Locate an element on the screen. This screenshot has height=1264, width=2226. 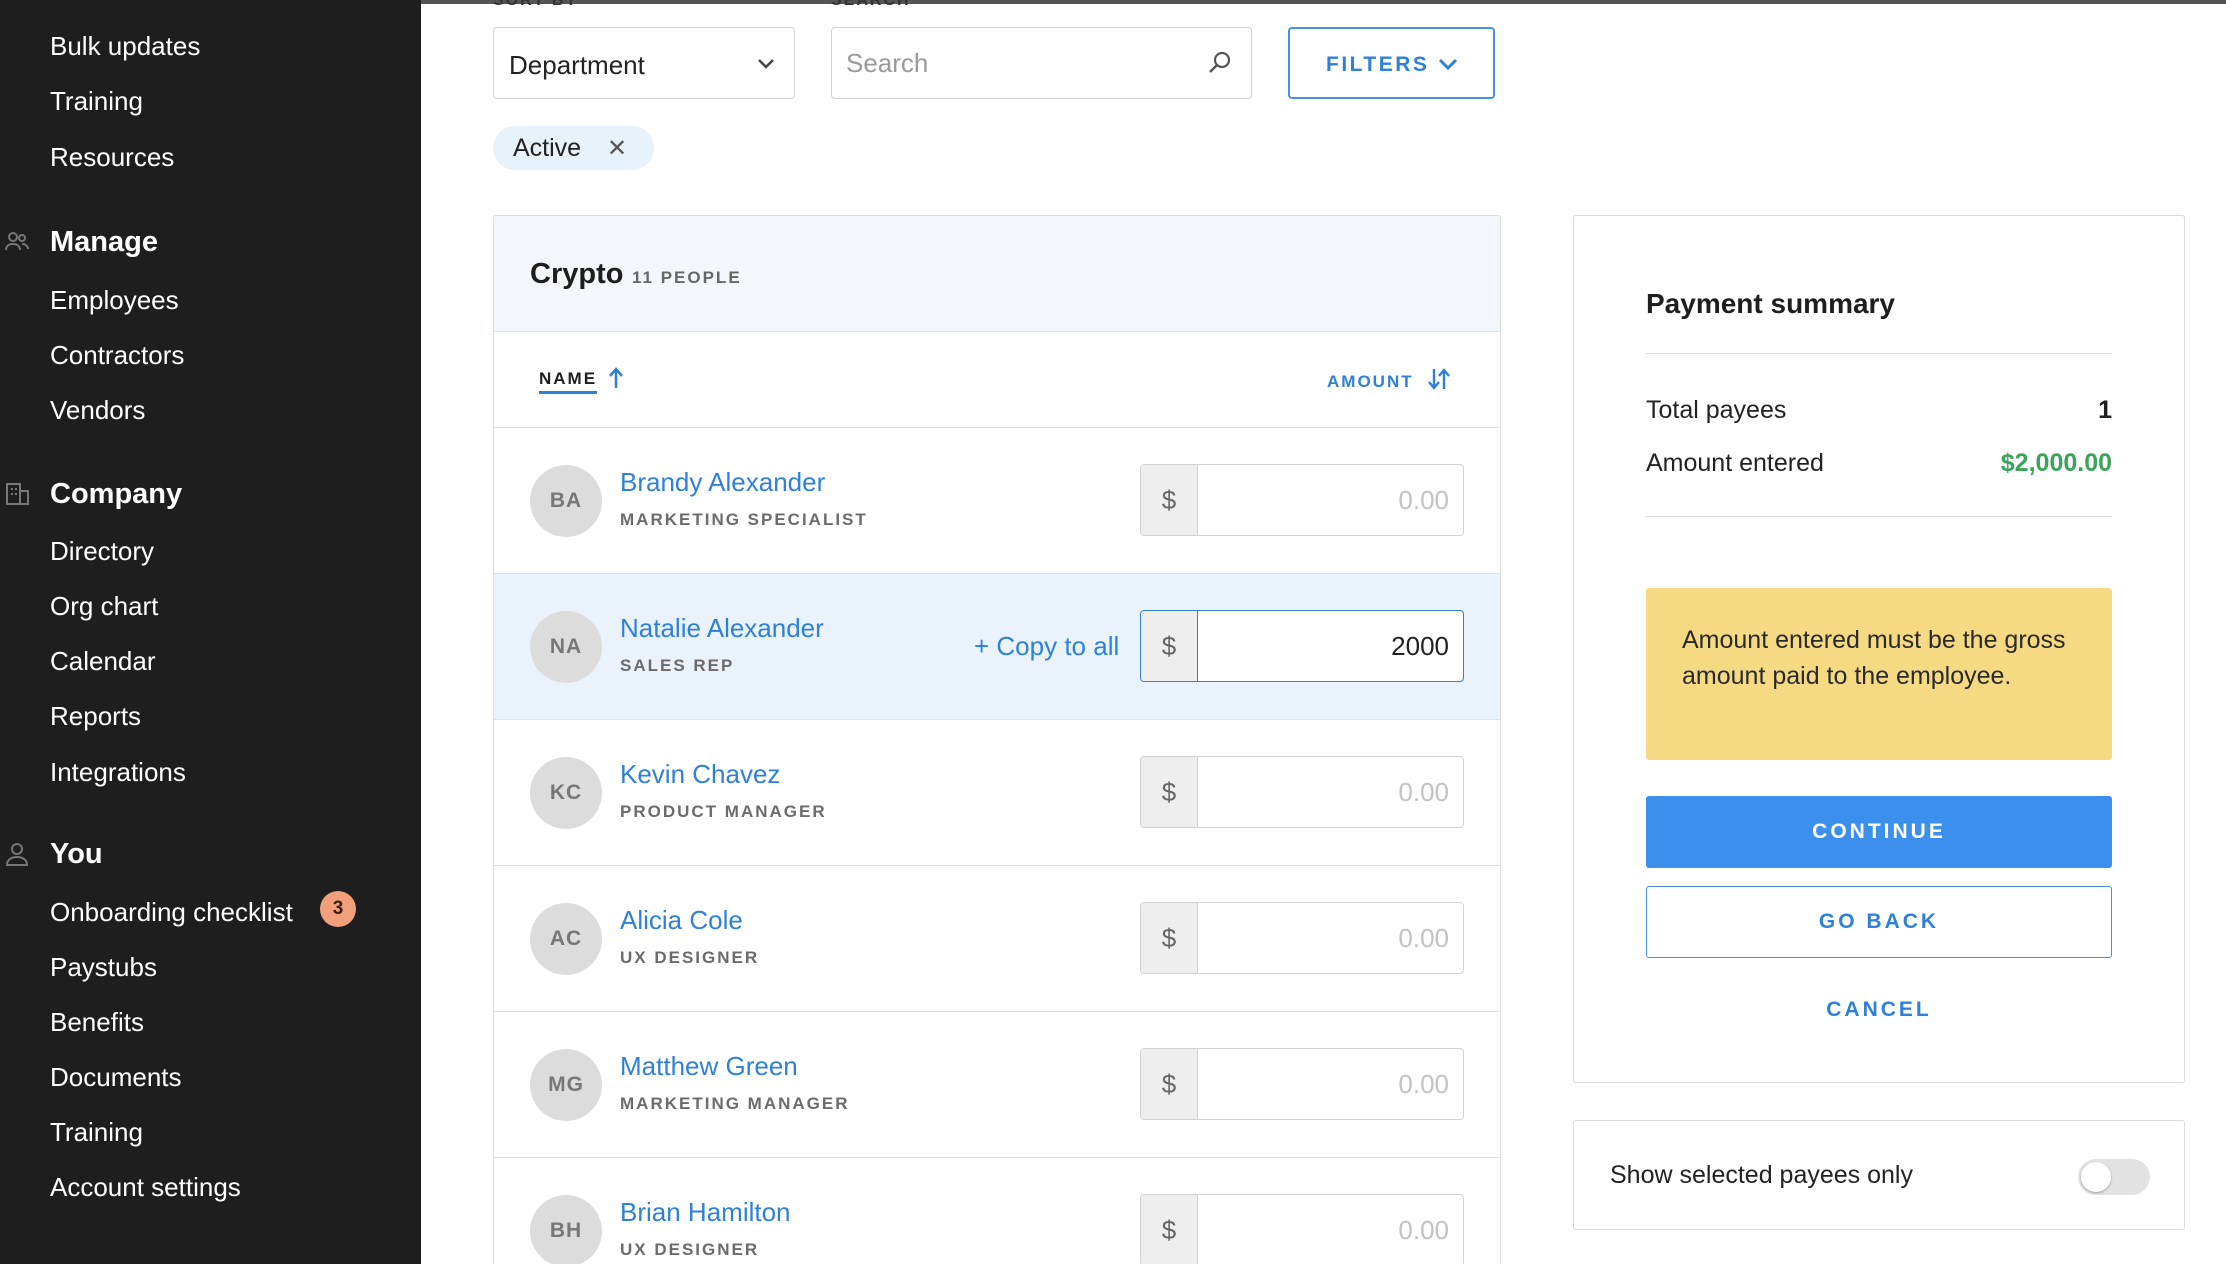
table-row: AC Alicia Cole UX DESIGNER $ is located at coordinates (997, 939).